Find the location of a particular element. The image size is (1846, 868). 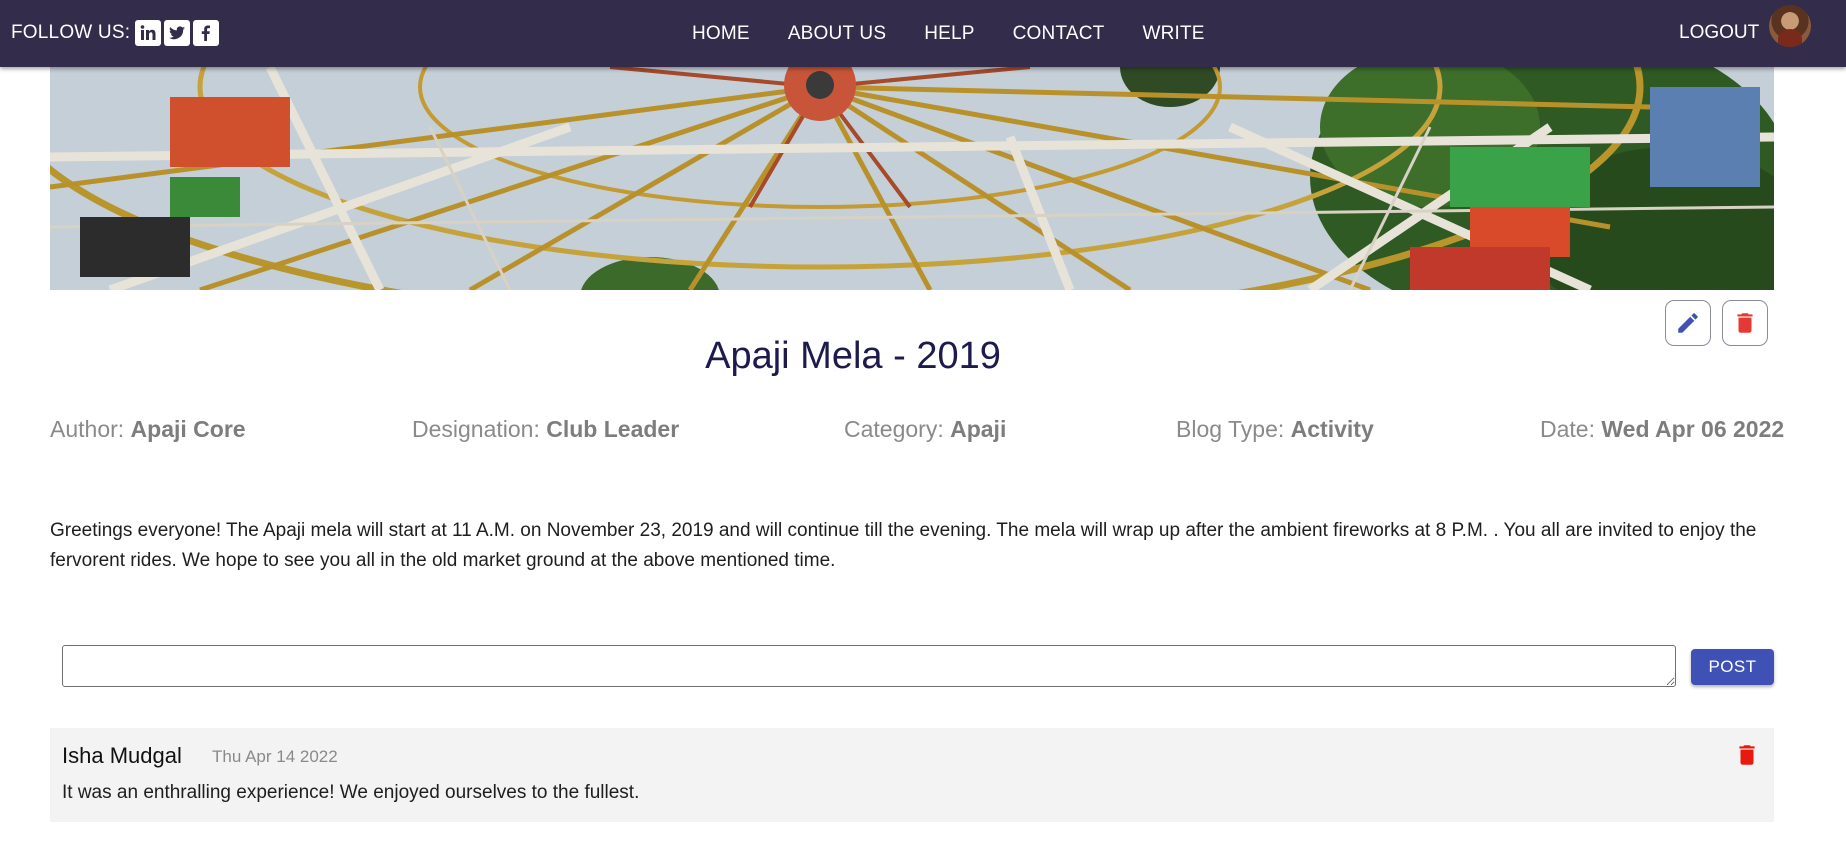

follow-us-label: FOLLOW US: is located at coordinates (71, 32).